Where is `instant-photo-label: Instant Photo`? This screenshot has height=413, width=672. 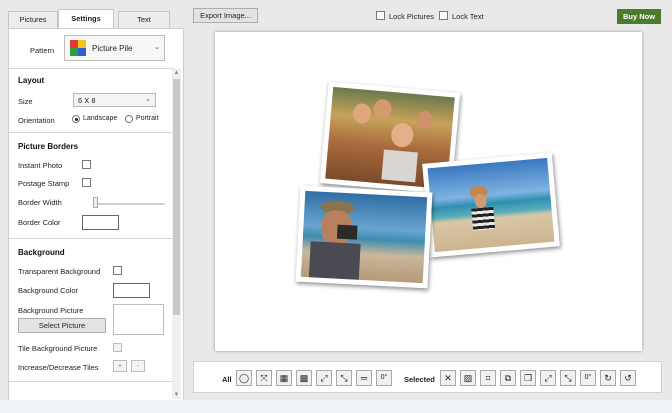 instant-photo-label: Instant Photo is located at coordinates (40, 165).